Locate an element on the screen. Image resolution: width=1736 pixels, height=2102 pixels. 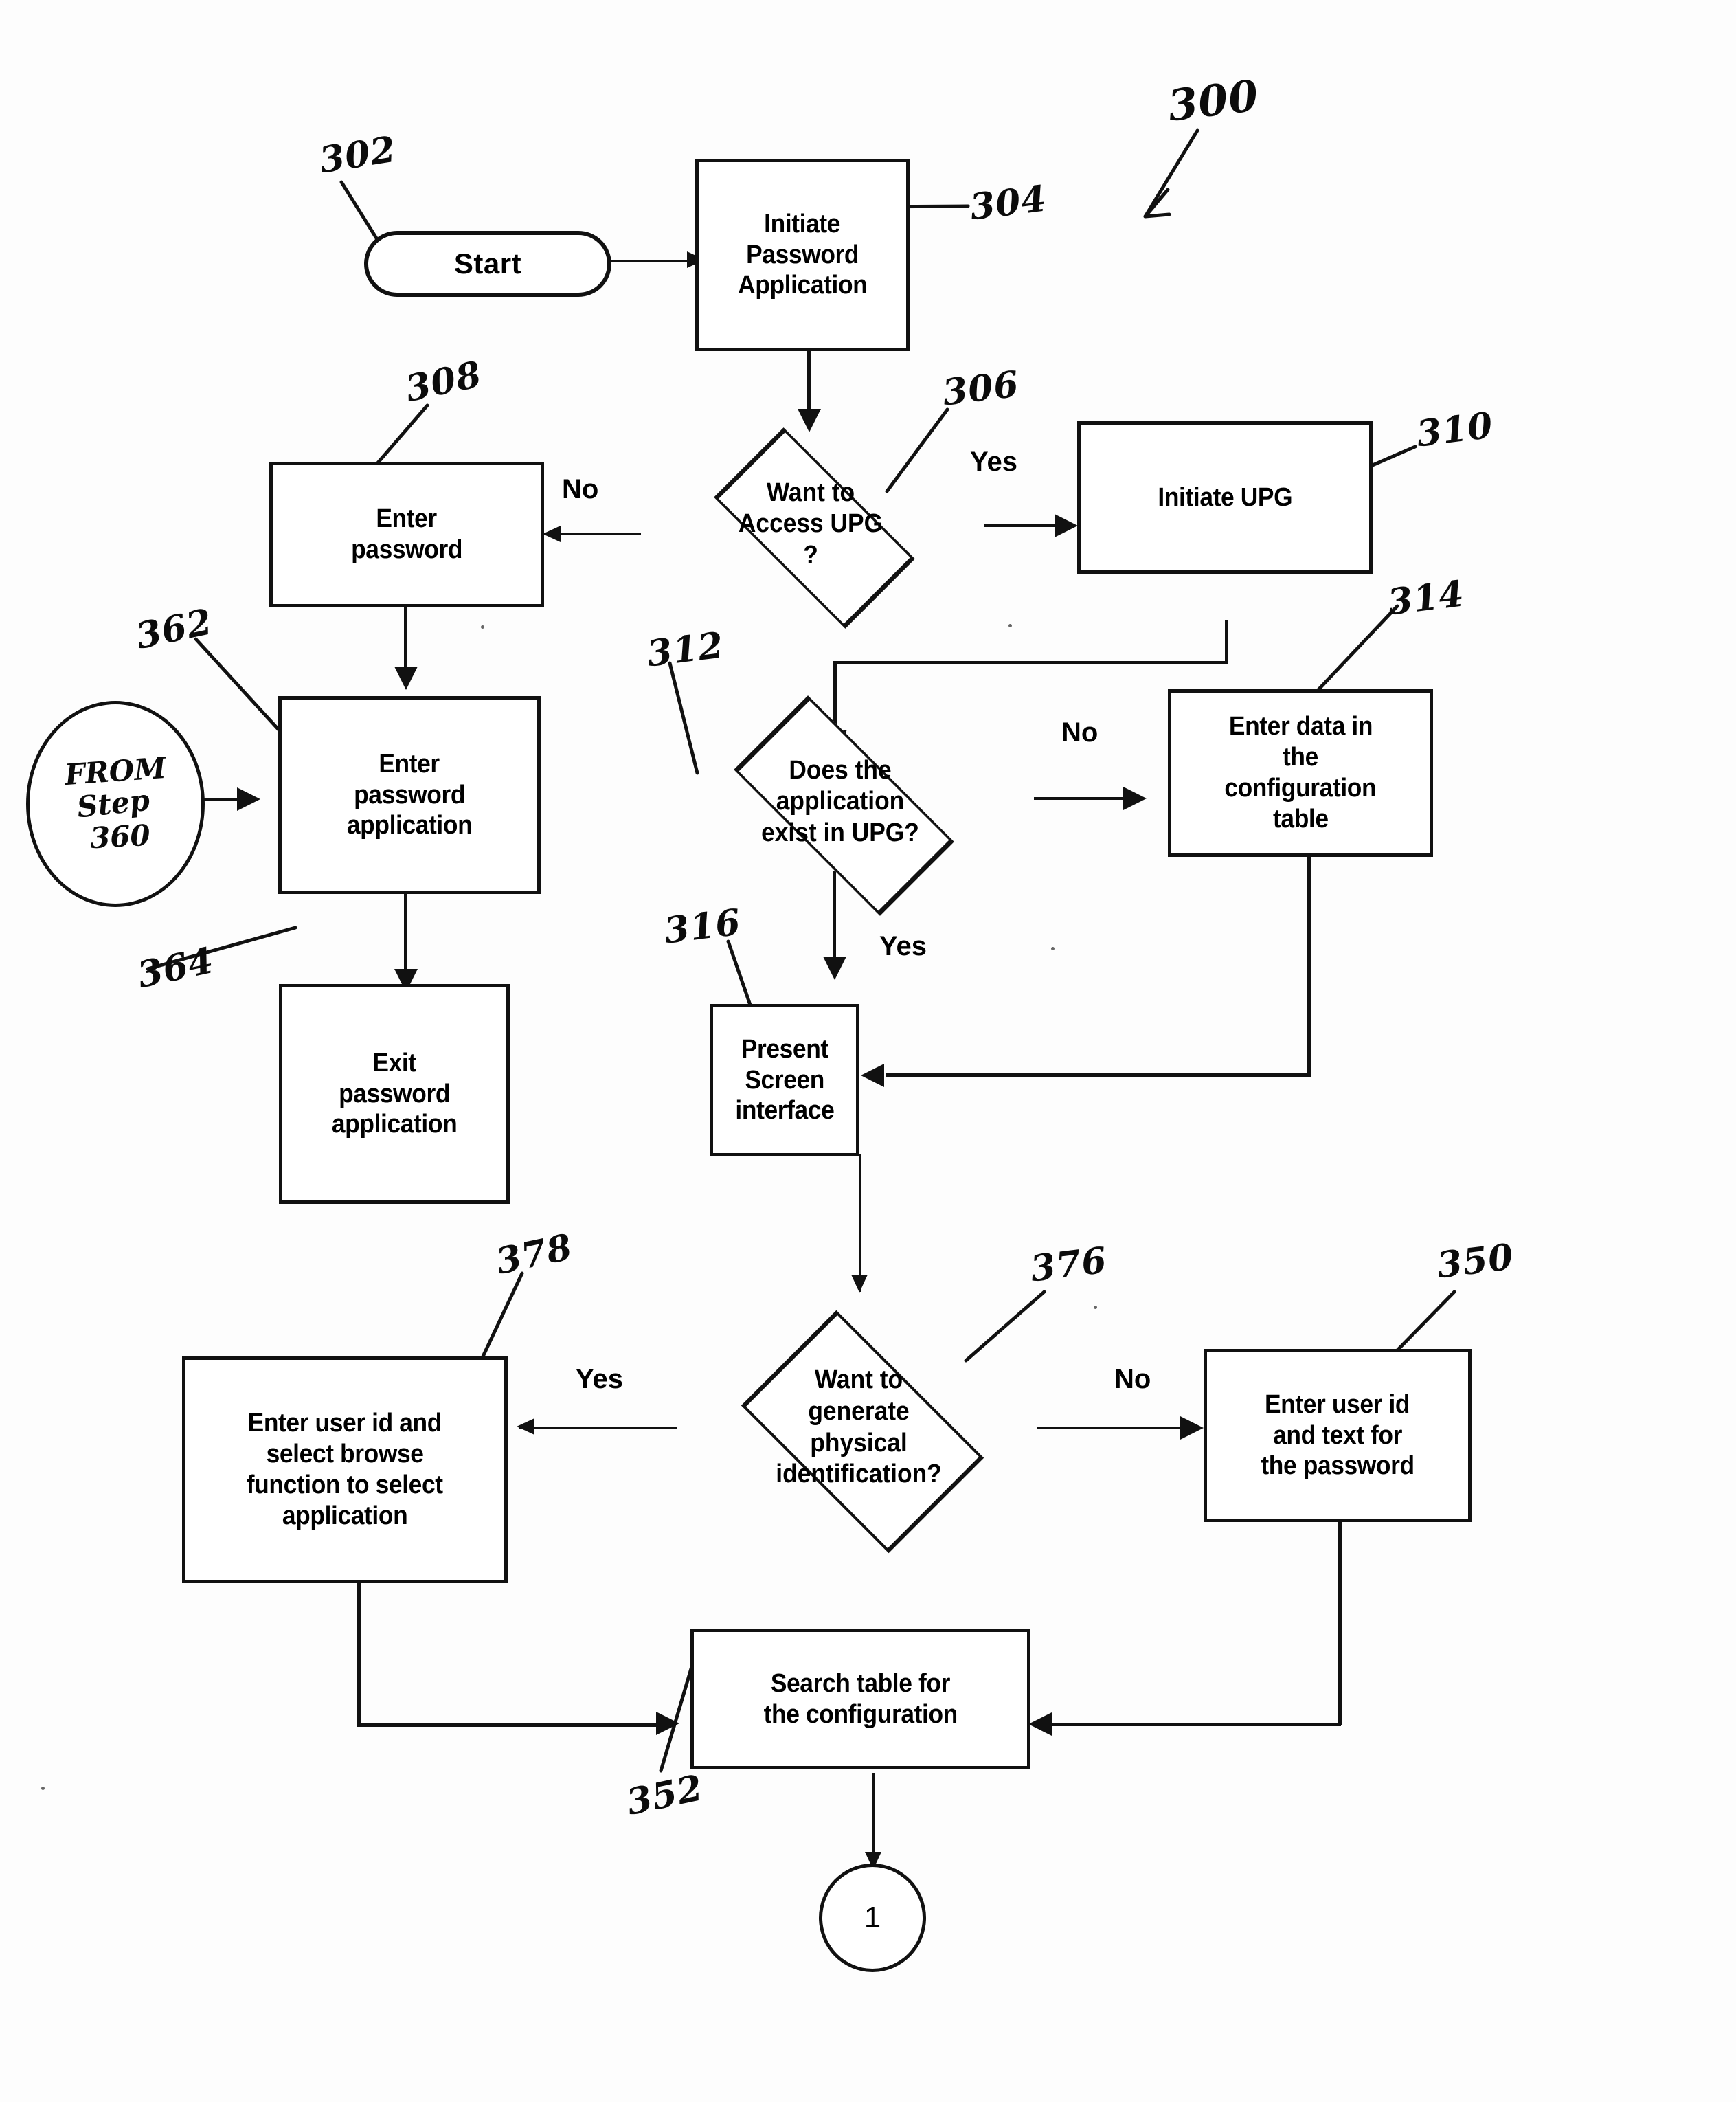
branch-label-physid-yes: Yes is located at coordinates (599, 1379).